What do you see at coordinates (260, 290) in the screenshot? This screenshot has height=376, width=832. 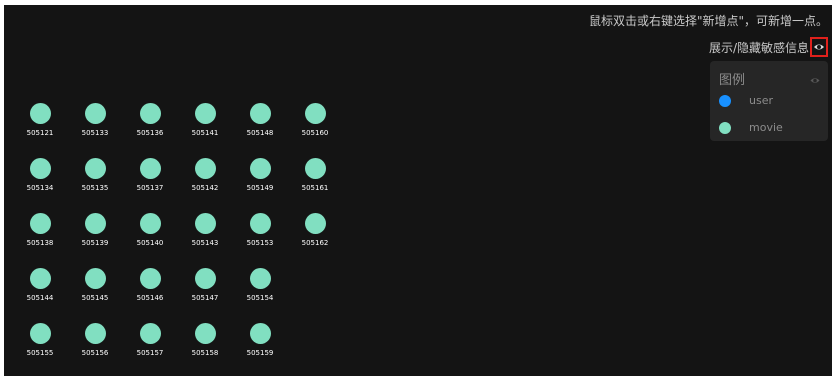 I see `graph-node: 505154` at bounding box center [260, 290].